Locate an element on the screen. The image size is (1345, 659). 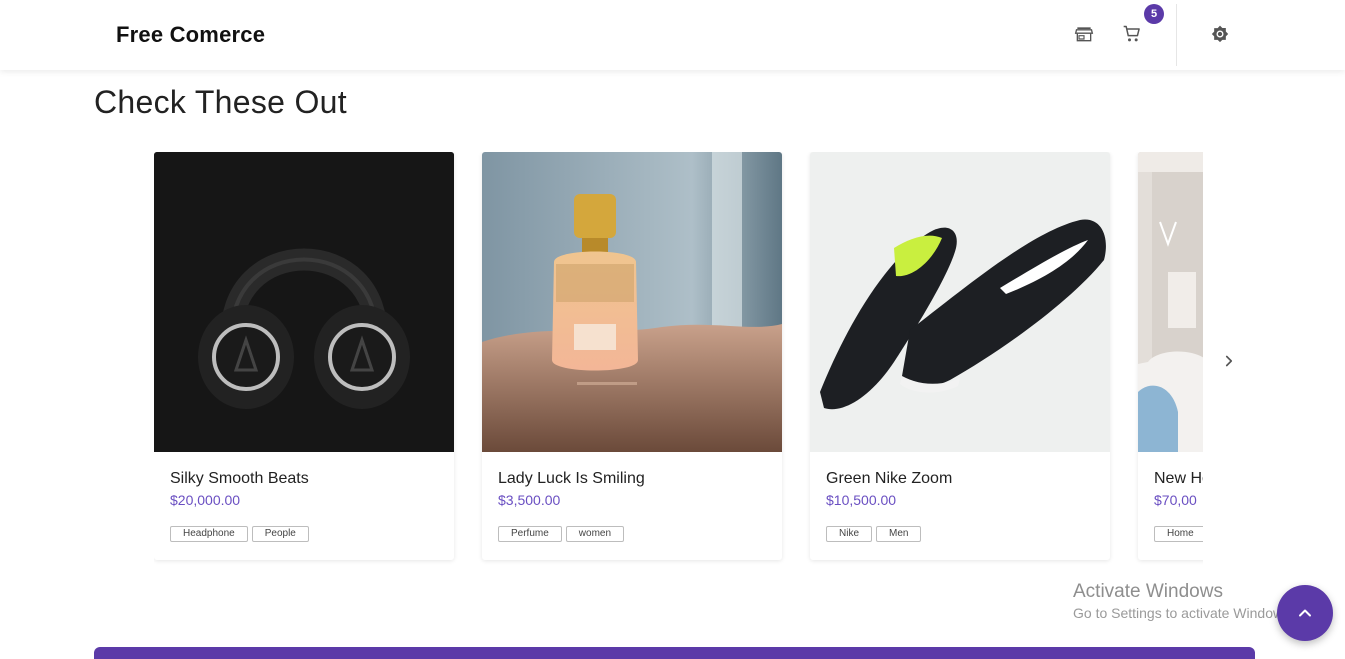
product-image-shoes is located at coordinates (960, 302).